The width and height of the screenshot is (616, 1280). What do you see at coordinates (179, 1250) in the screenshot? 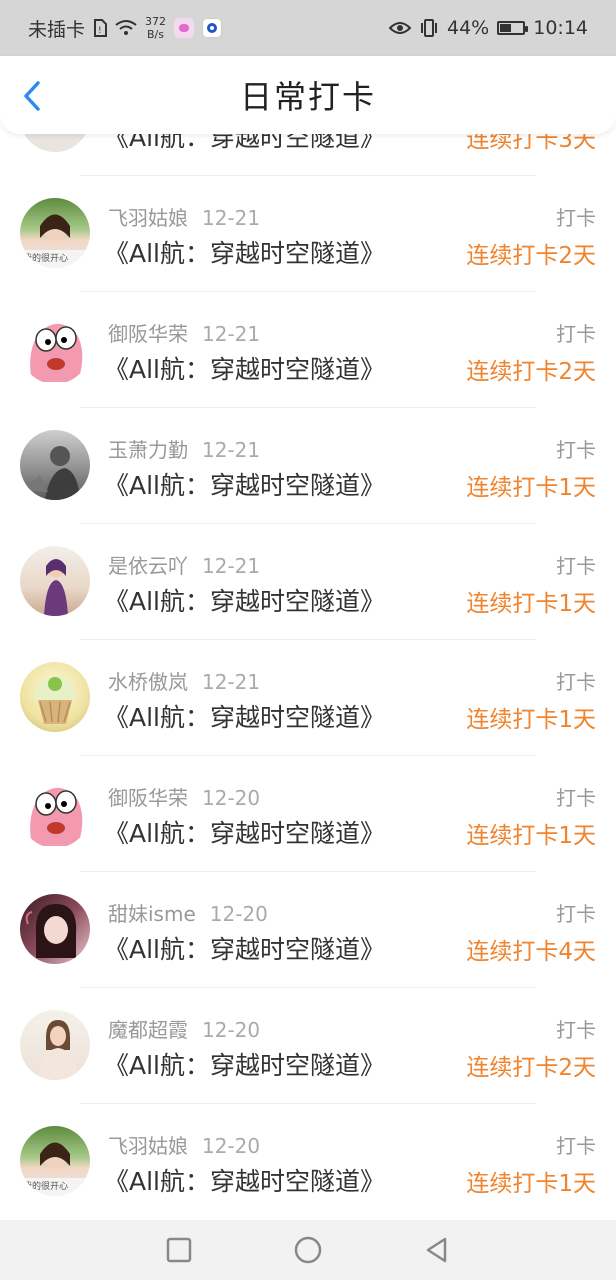
I see `square-recent-apps-icon` at bounding box center [179, 1250].